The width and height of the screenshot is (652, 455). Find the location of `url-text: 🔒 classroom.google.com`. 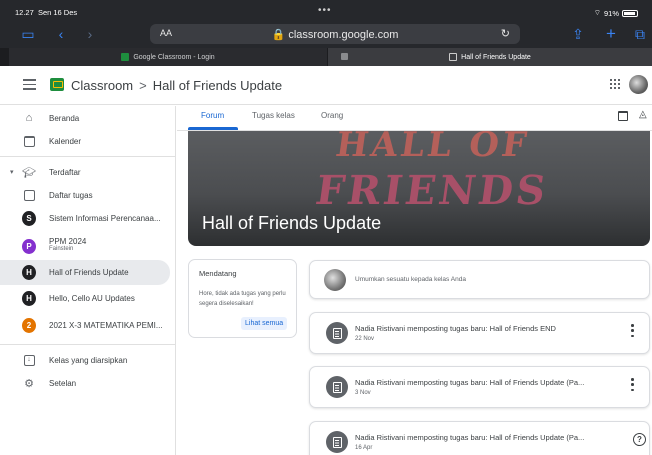

url-text: 🔒 classroom.google.com is located at coordinates (335, 35).